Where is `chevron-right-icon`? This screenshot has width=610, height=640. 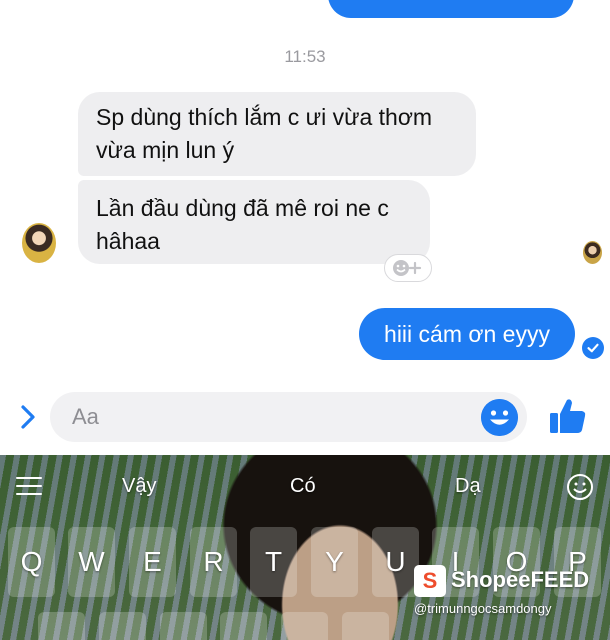
chevron-right-icon is located at coordinates (28, 417).